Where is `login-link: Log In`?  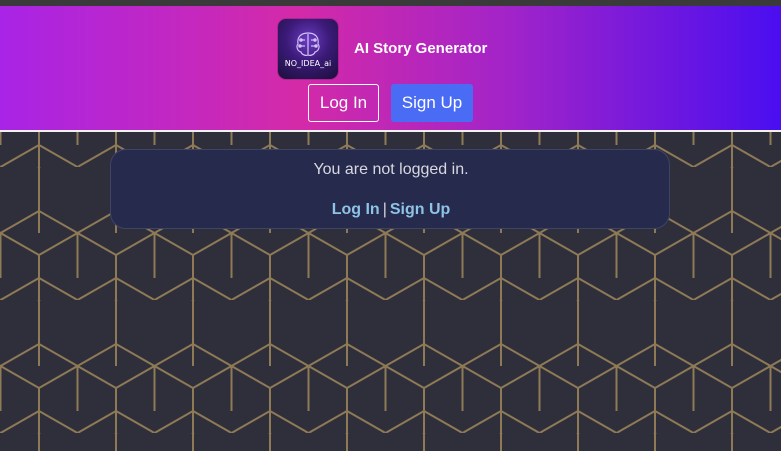 login-link: Log In is located at coordinates (356, 209).